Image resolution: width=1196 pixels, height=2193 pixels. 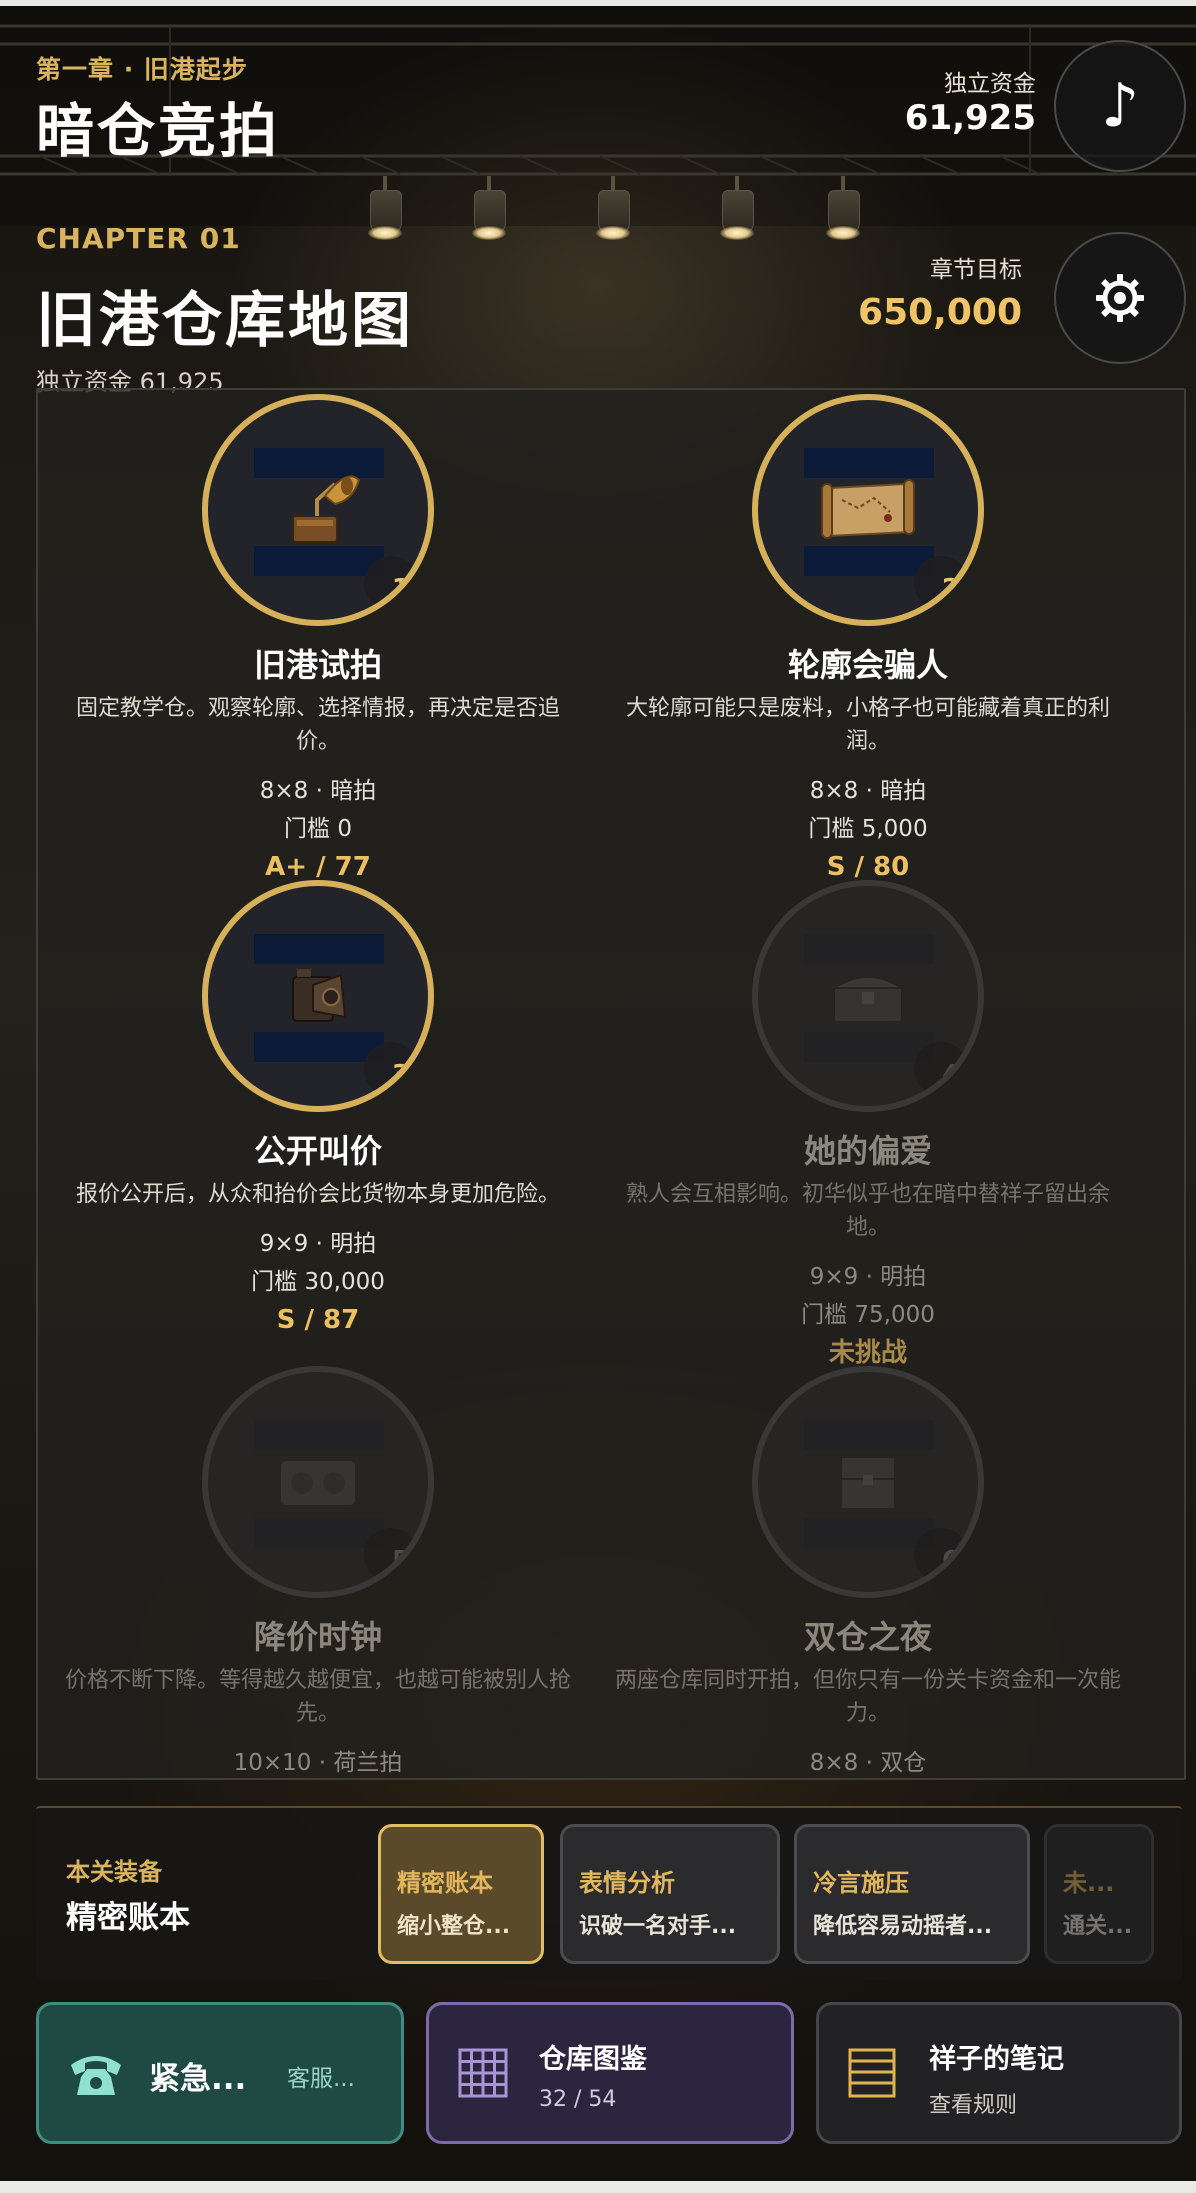 I want to click on level-thumbnail: 4, so click(x=868, y=996).